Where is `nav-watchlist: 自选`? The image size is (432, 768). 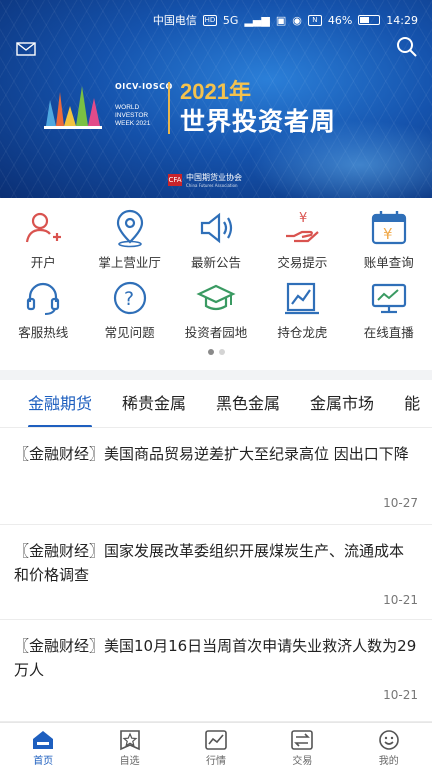 nav-watchlist: 自选 is located at coordinates (129, 745).